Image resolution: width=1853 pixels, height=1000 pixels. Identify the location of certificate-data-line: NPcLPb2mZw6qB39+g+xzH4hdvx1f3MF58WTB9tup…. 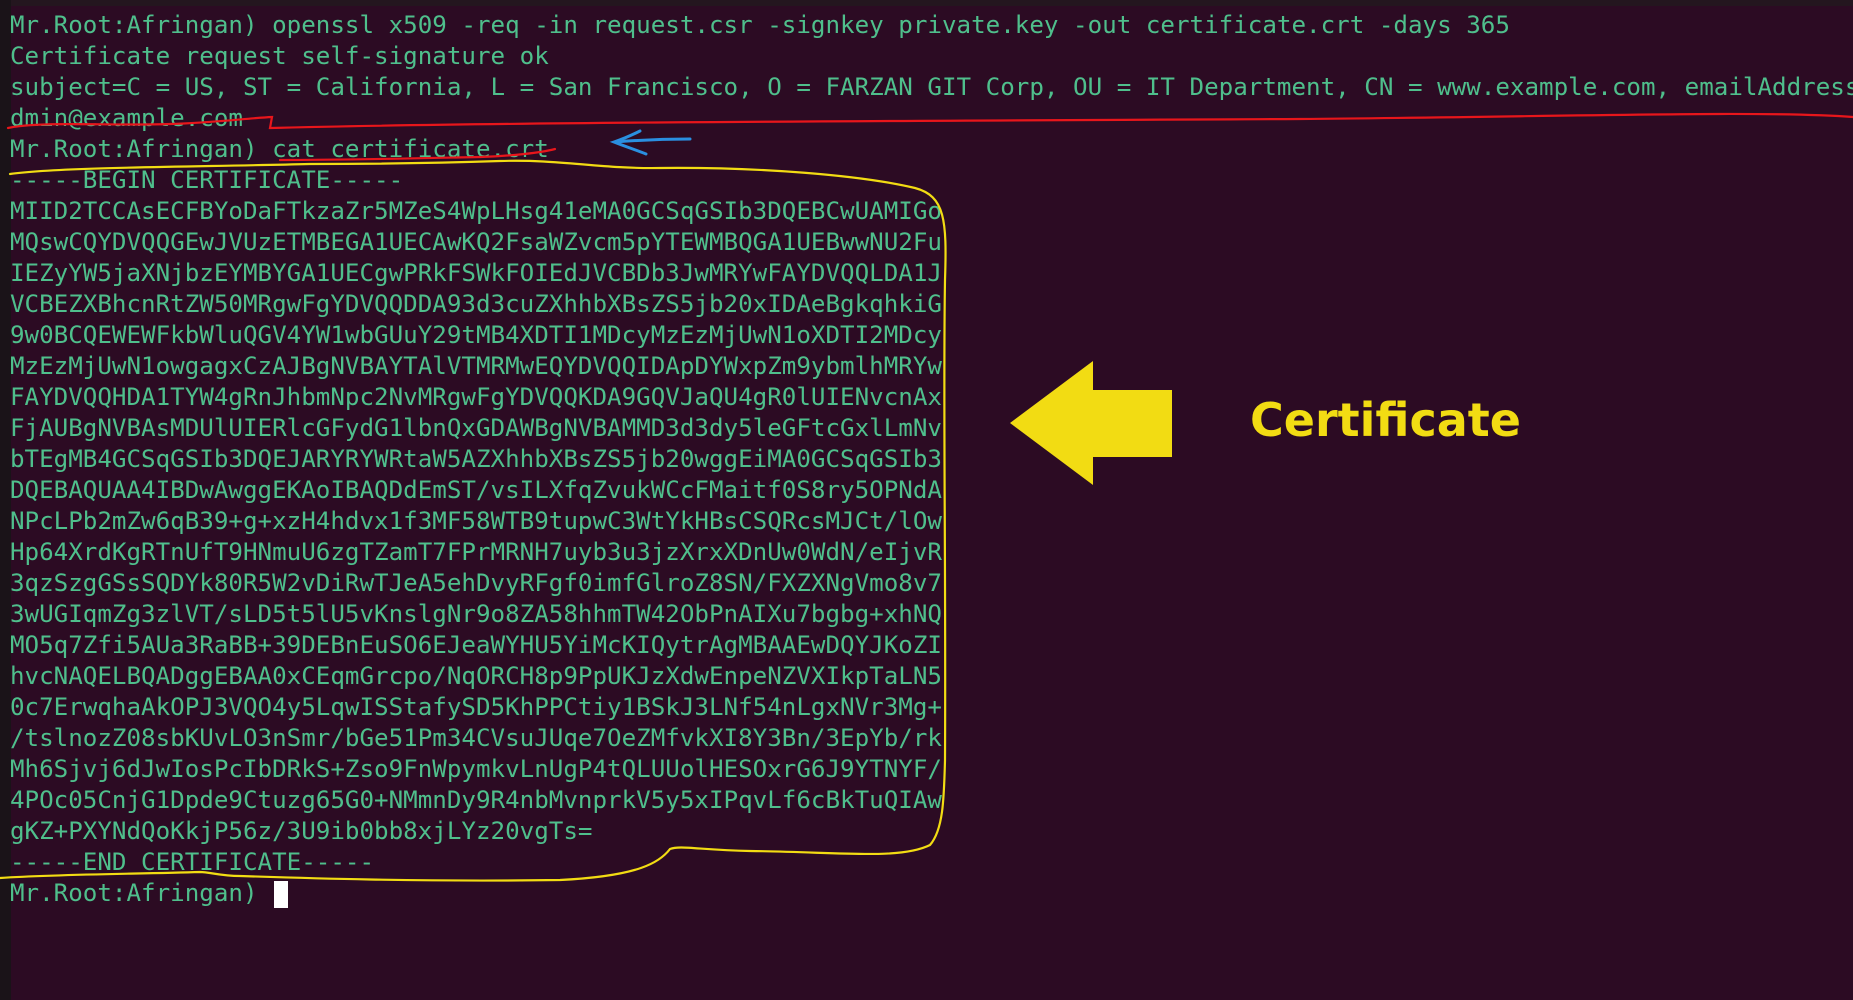
(476, 521).